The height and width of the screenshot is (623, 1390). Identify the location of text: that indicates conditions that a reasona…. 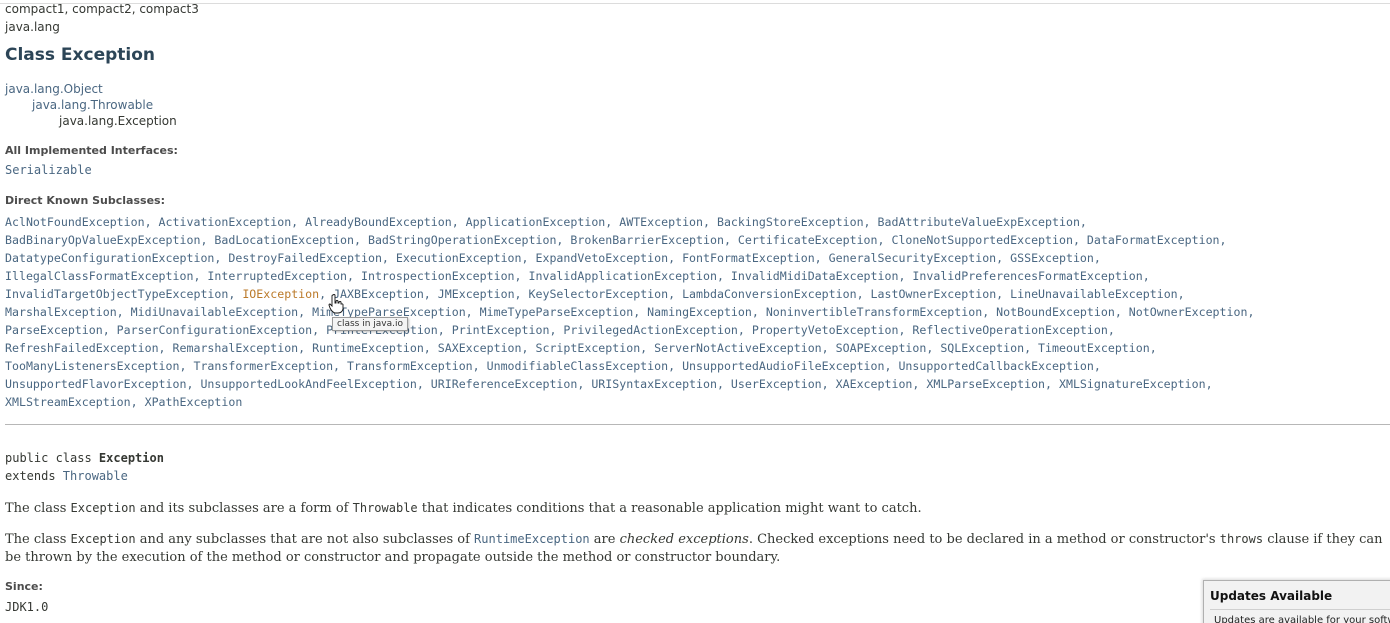
(669, 508).